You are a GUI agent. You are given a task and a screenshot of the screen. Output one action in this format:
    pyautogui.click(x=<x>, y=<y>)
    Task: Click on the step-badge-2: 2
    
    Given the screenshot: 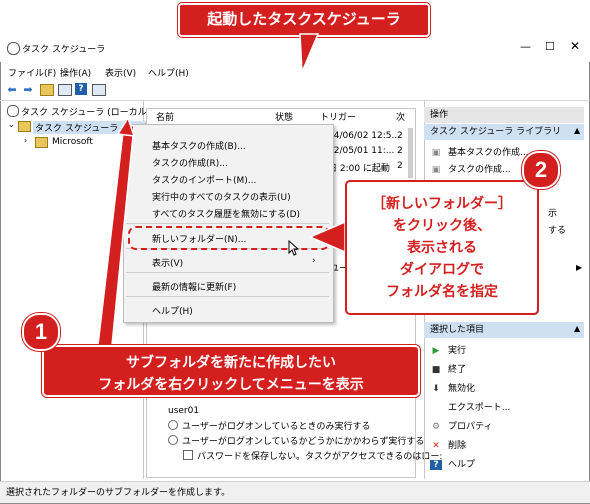 What is the action you would take?
    pyautogui.click(x=541, y=170)
    